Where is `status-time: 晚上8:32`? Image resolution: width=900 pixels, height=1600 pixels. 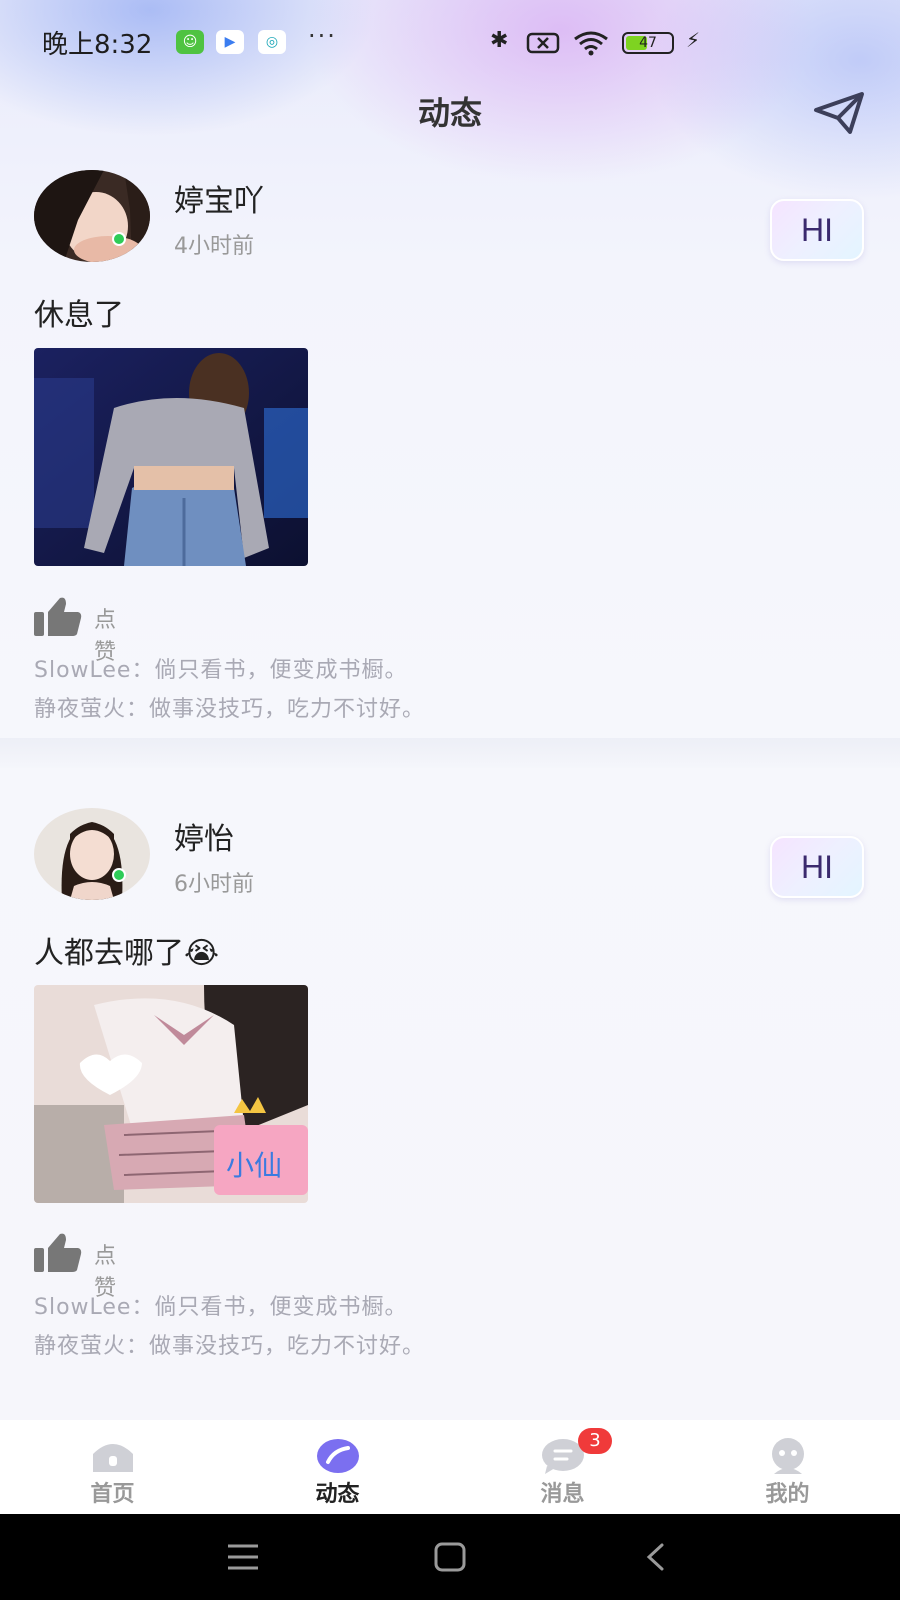 status-time: 晚上8:32 is located at coordinates (97, 45).